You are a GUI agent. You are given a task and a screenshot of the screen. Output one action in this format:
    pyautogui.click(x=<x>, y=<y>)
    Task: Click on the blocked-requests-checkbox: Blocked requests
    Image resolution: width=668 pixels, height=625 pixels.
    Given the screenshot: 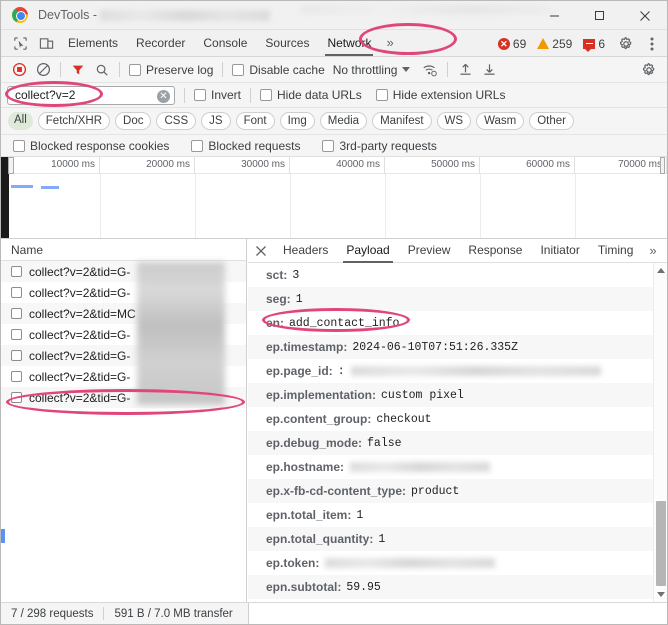 What is the action you would take?
    pyautogui.click(x=245, y=146)
    